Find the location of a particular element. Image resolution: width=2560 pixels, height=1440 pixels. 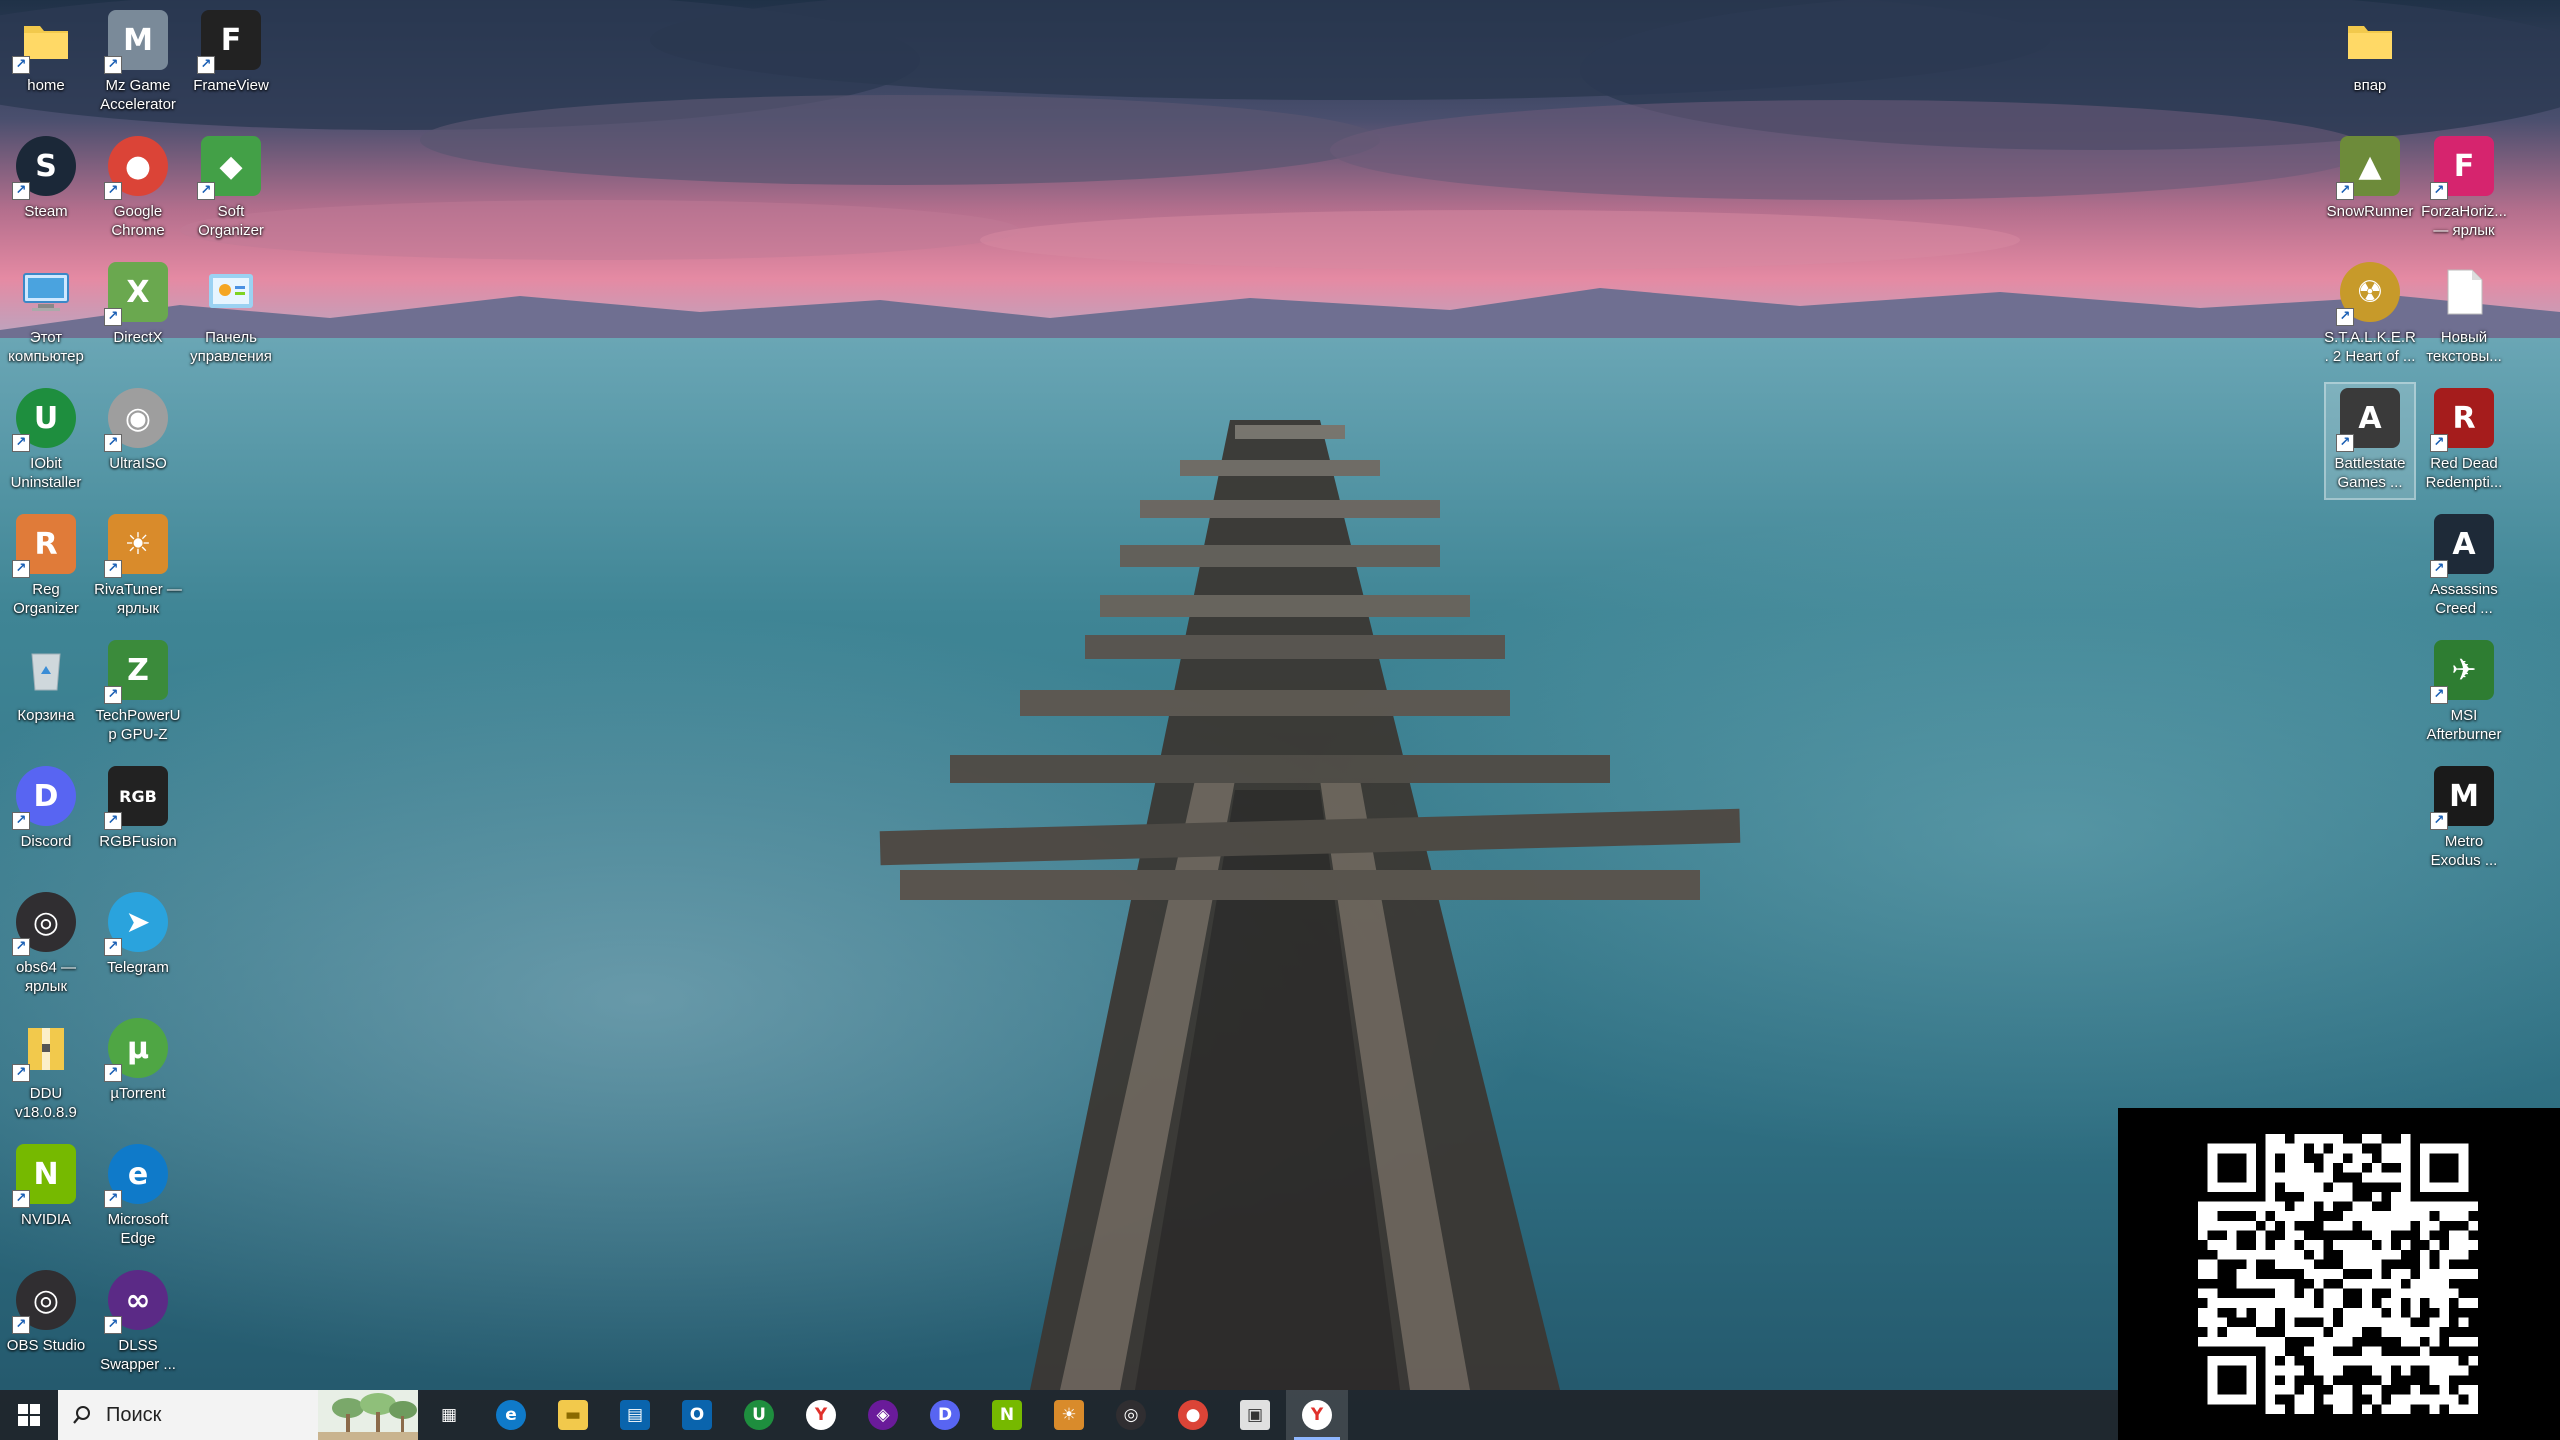

taskbar-item-window-app: ▣ is located at coordinates (1255, 1415).